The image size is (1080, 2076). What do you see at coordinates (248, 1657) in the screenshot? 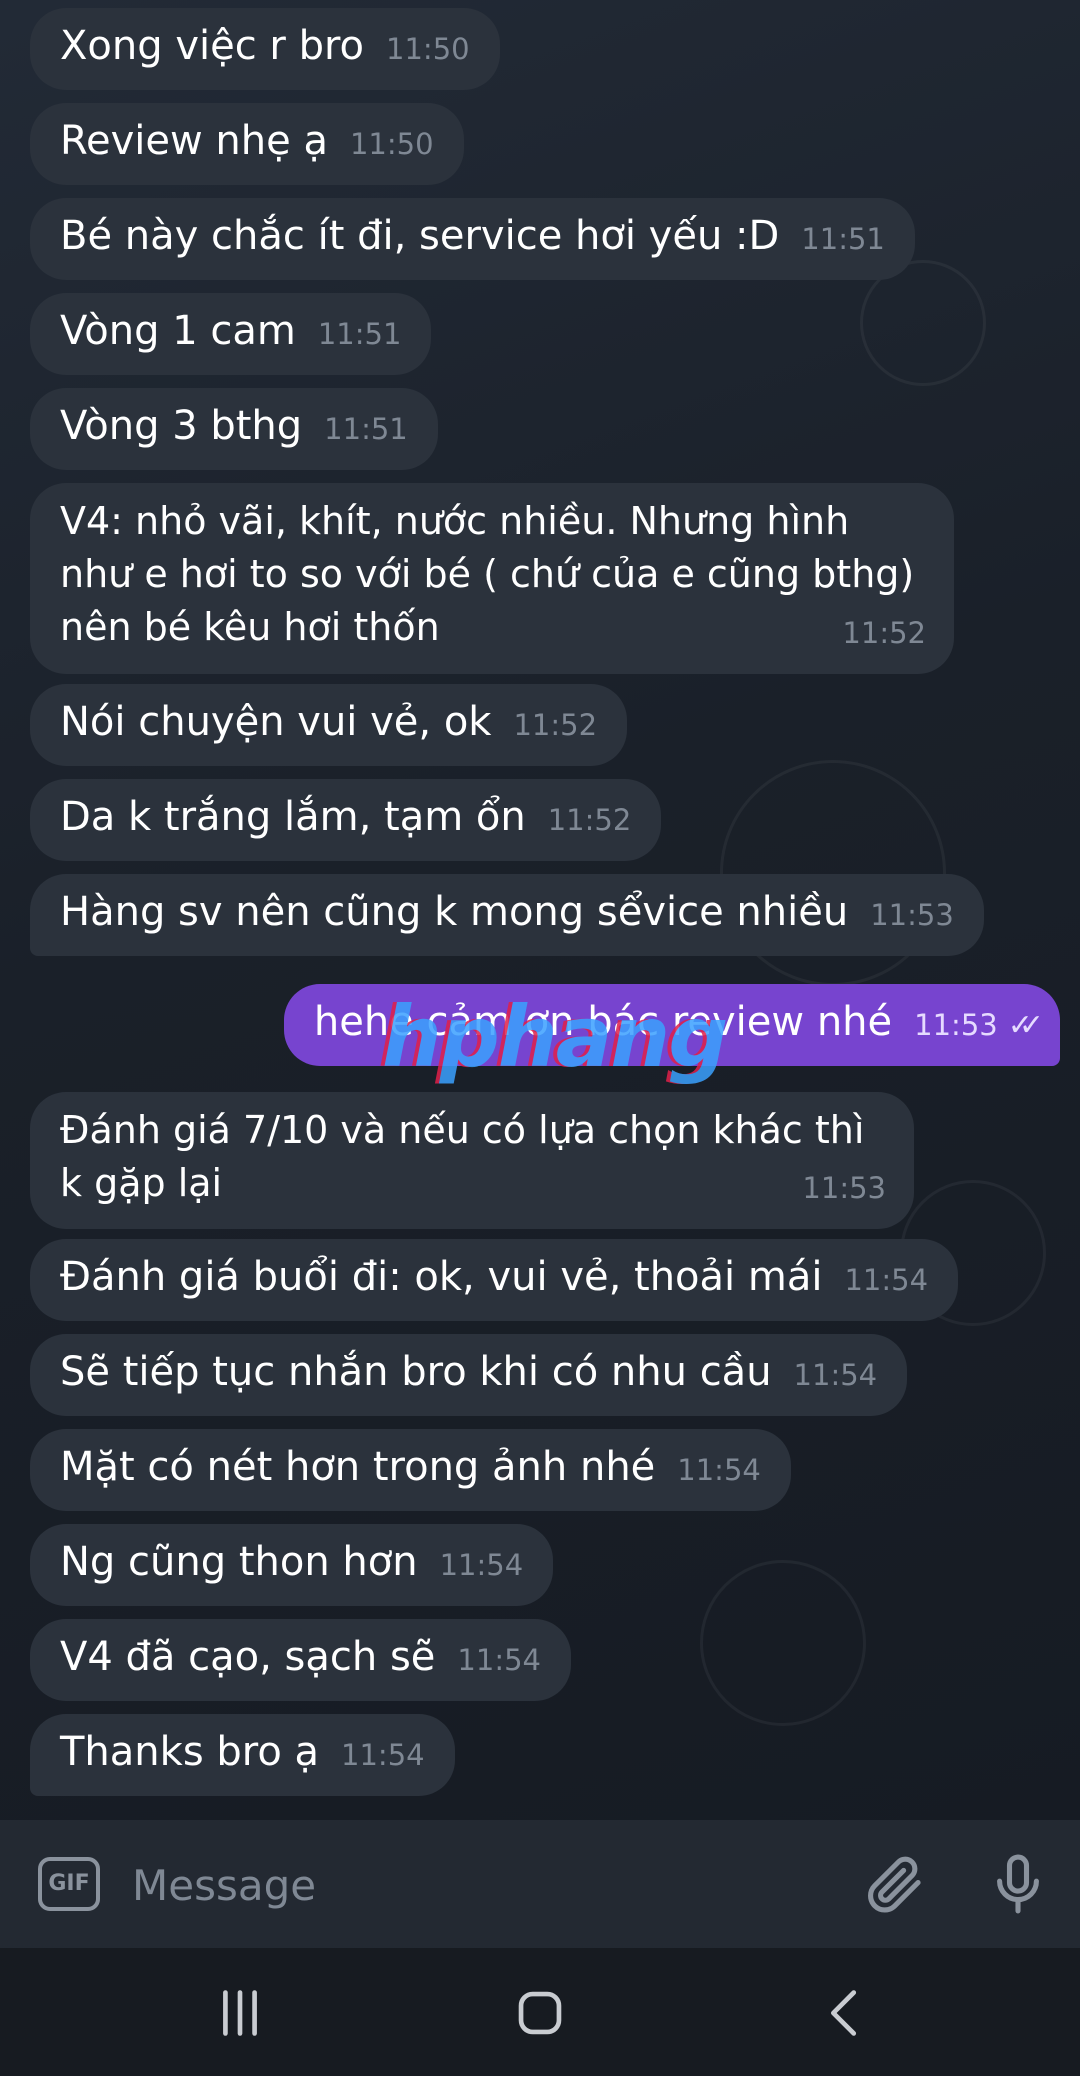
I see `message-text: V4 đã cạo, sạch sẽ` at bounding box center [248, 1657].